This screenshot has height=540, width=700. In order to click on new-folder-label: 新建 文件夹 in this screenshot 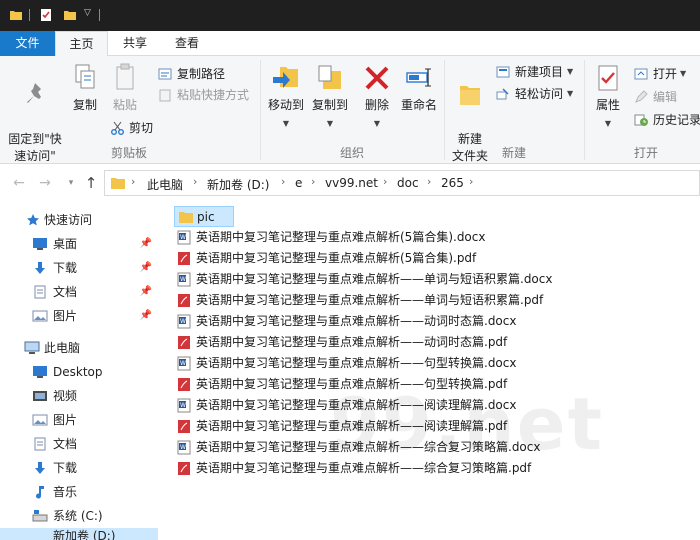, I will do `click(469, 147)`.